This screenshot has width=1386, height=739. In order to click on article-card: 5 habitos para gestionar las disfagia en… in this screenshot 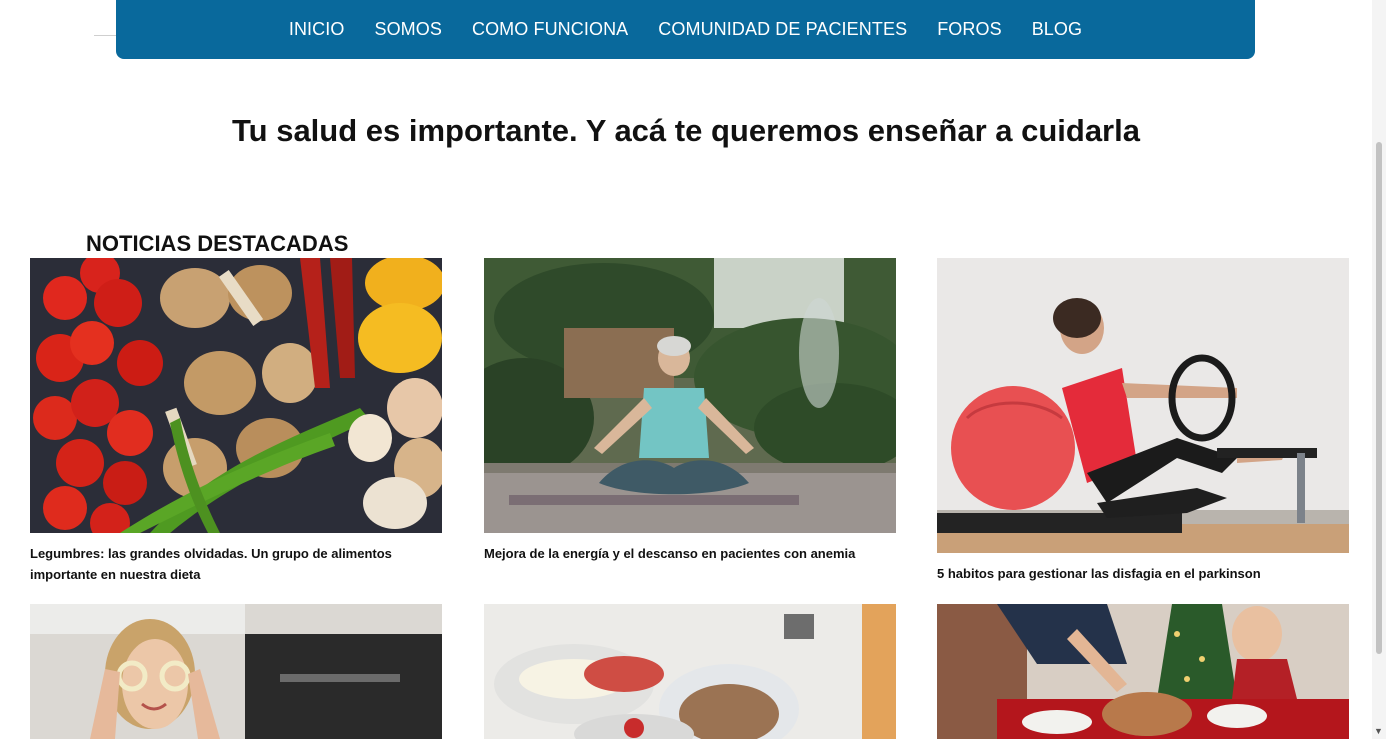, I will do `click(1143, 421)`.